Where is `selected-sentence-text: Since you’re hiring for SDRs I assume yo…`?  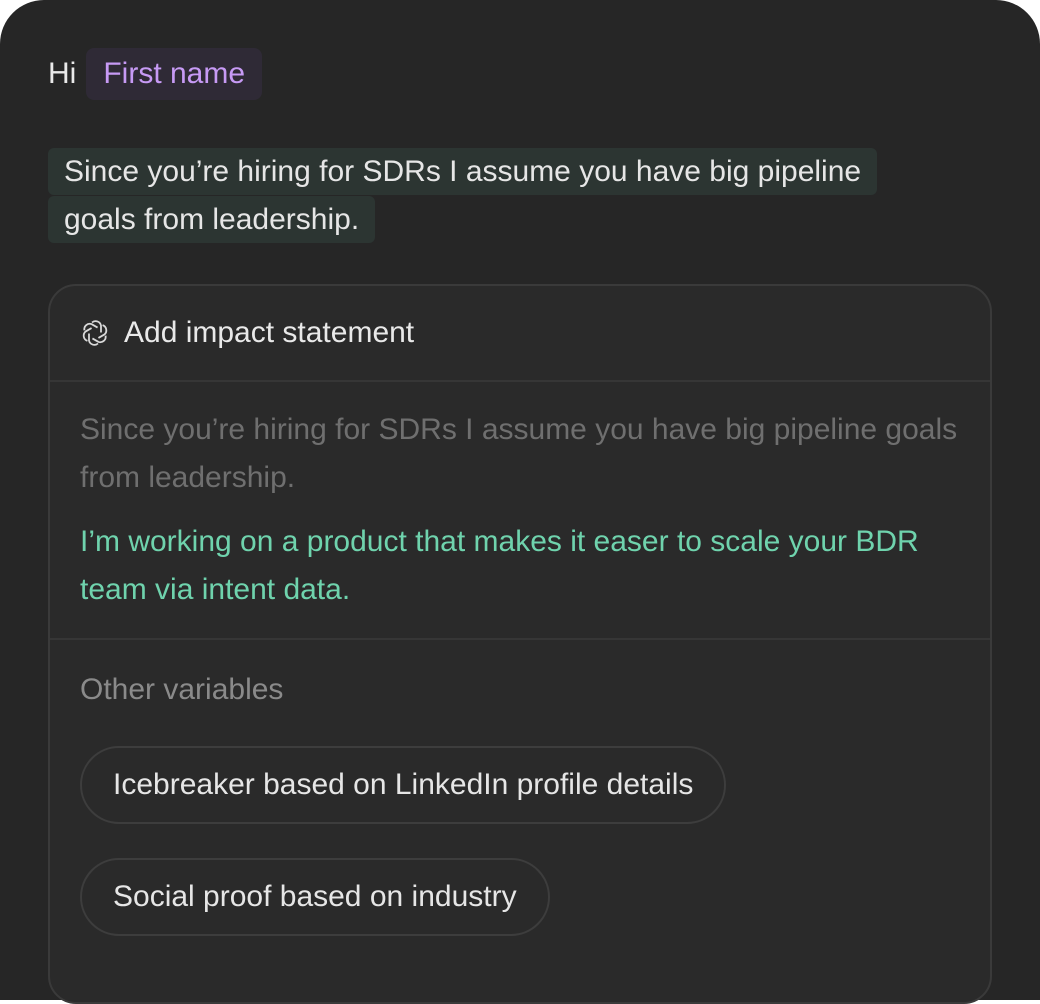 selected-sentence-text: Since you’re hiring for SDRs I assume yo… is located at coordinates (463, 195).